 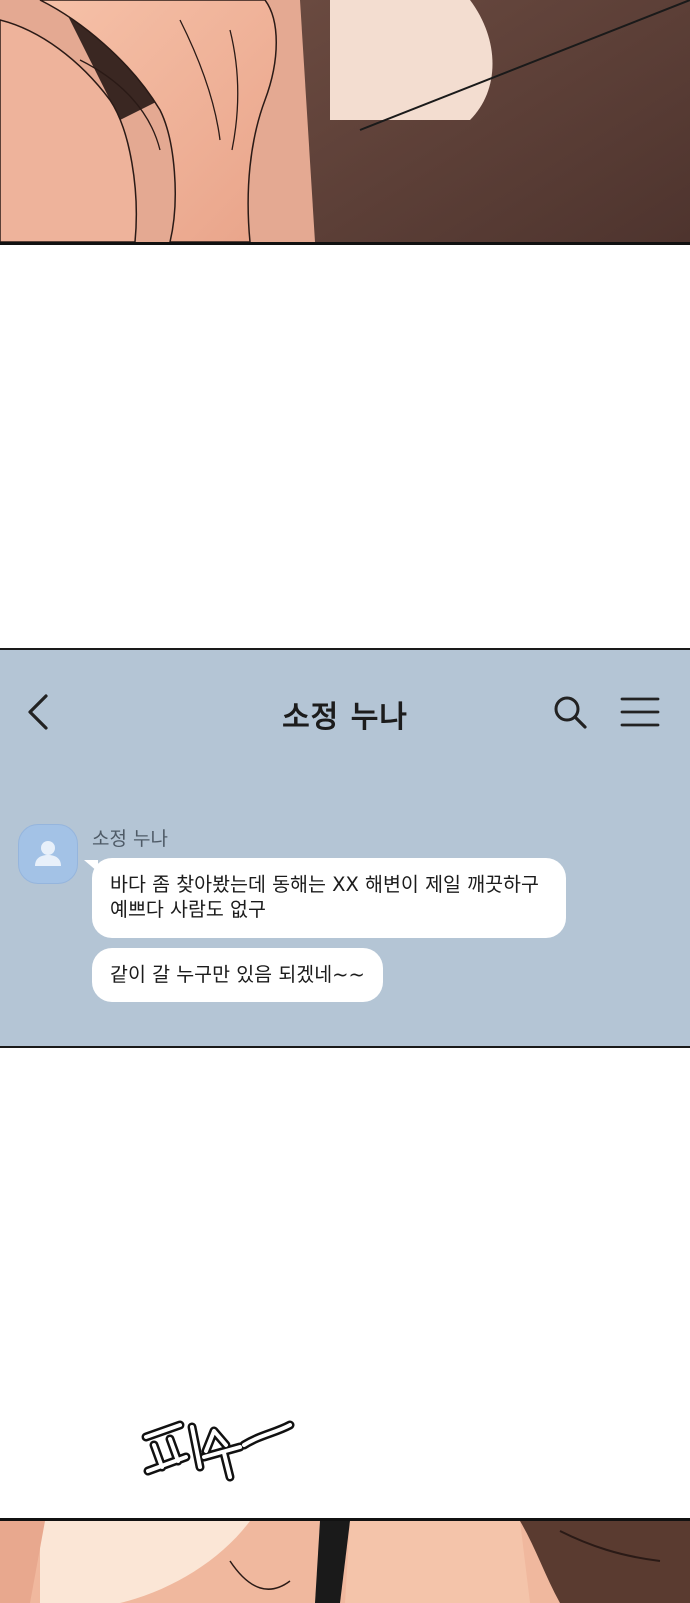 I want to click on sound-effect-lettering, so click(x=220, y=1450).